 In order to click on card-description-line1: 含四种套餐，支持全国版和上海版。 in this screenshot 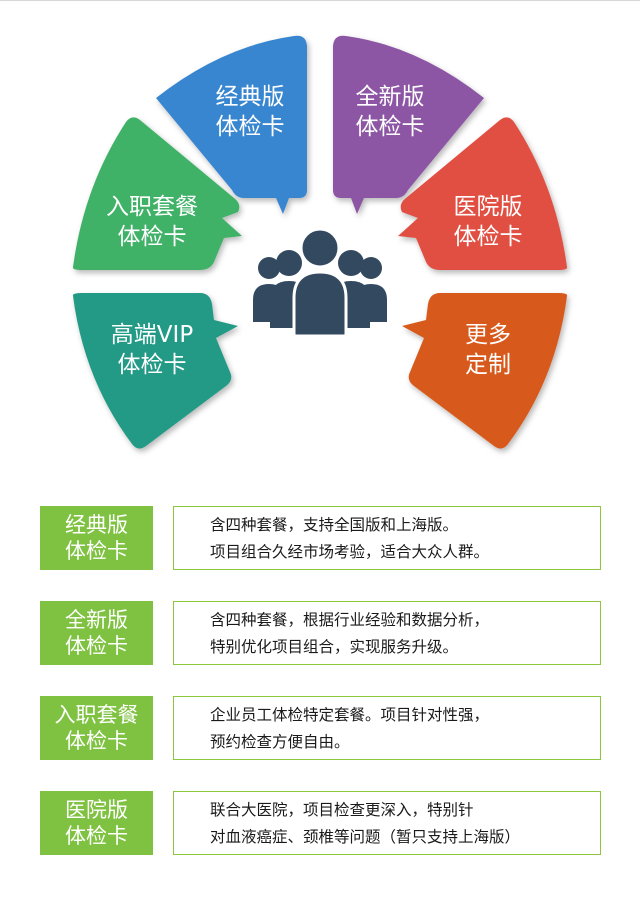, I will do `click(334, 525)`.